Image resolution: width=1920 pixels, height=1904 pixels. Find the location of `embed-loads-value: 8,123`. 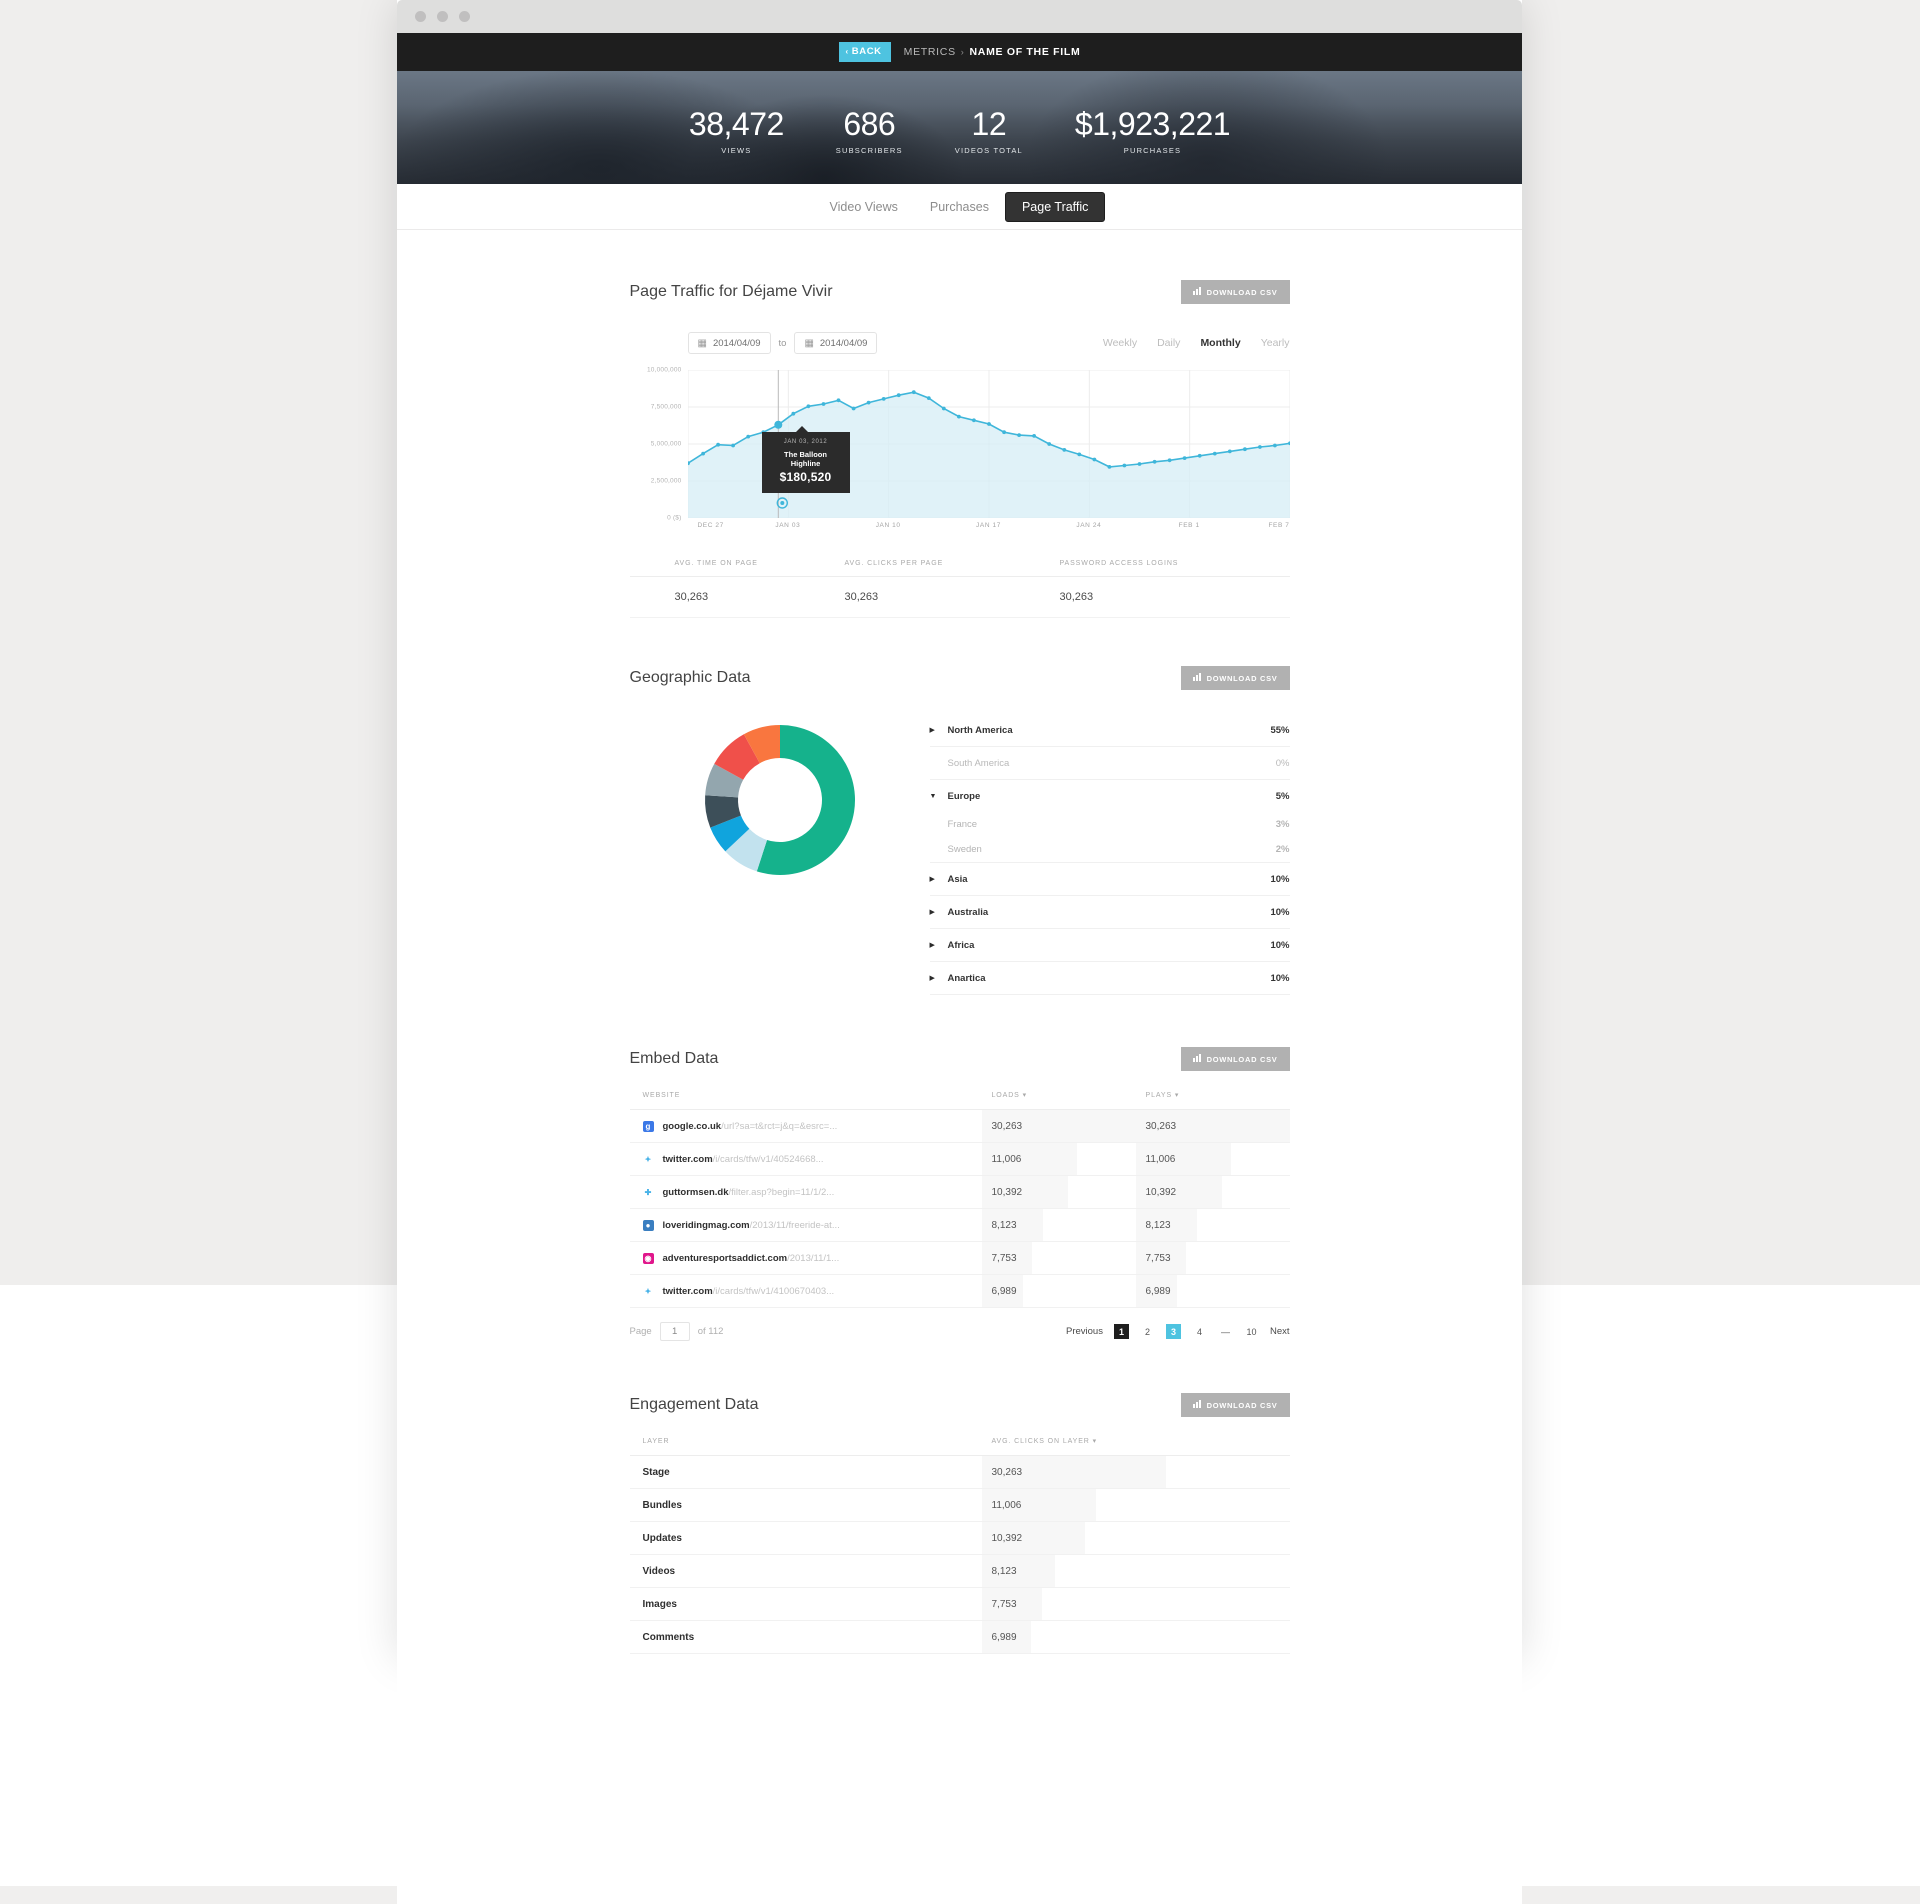

embed-loads-value: 8,123 is located at coordinates (1059, 1225).